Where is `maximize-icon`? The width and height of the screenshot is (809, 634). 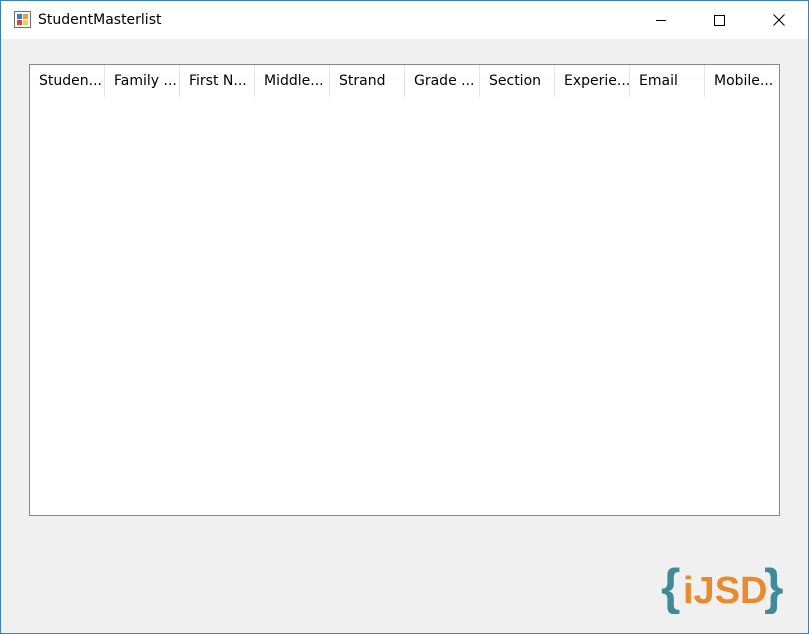
maximize-icon is located at coordinates (719, 20).